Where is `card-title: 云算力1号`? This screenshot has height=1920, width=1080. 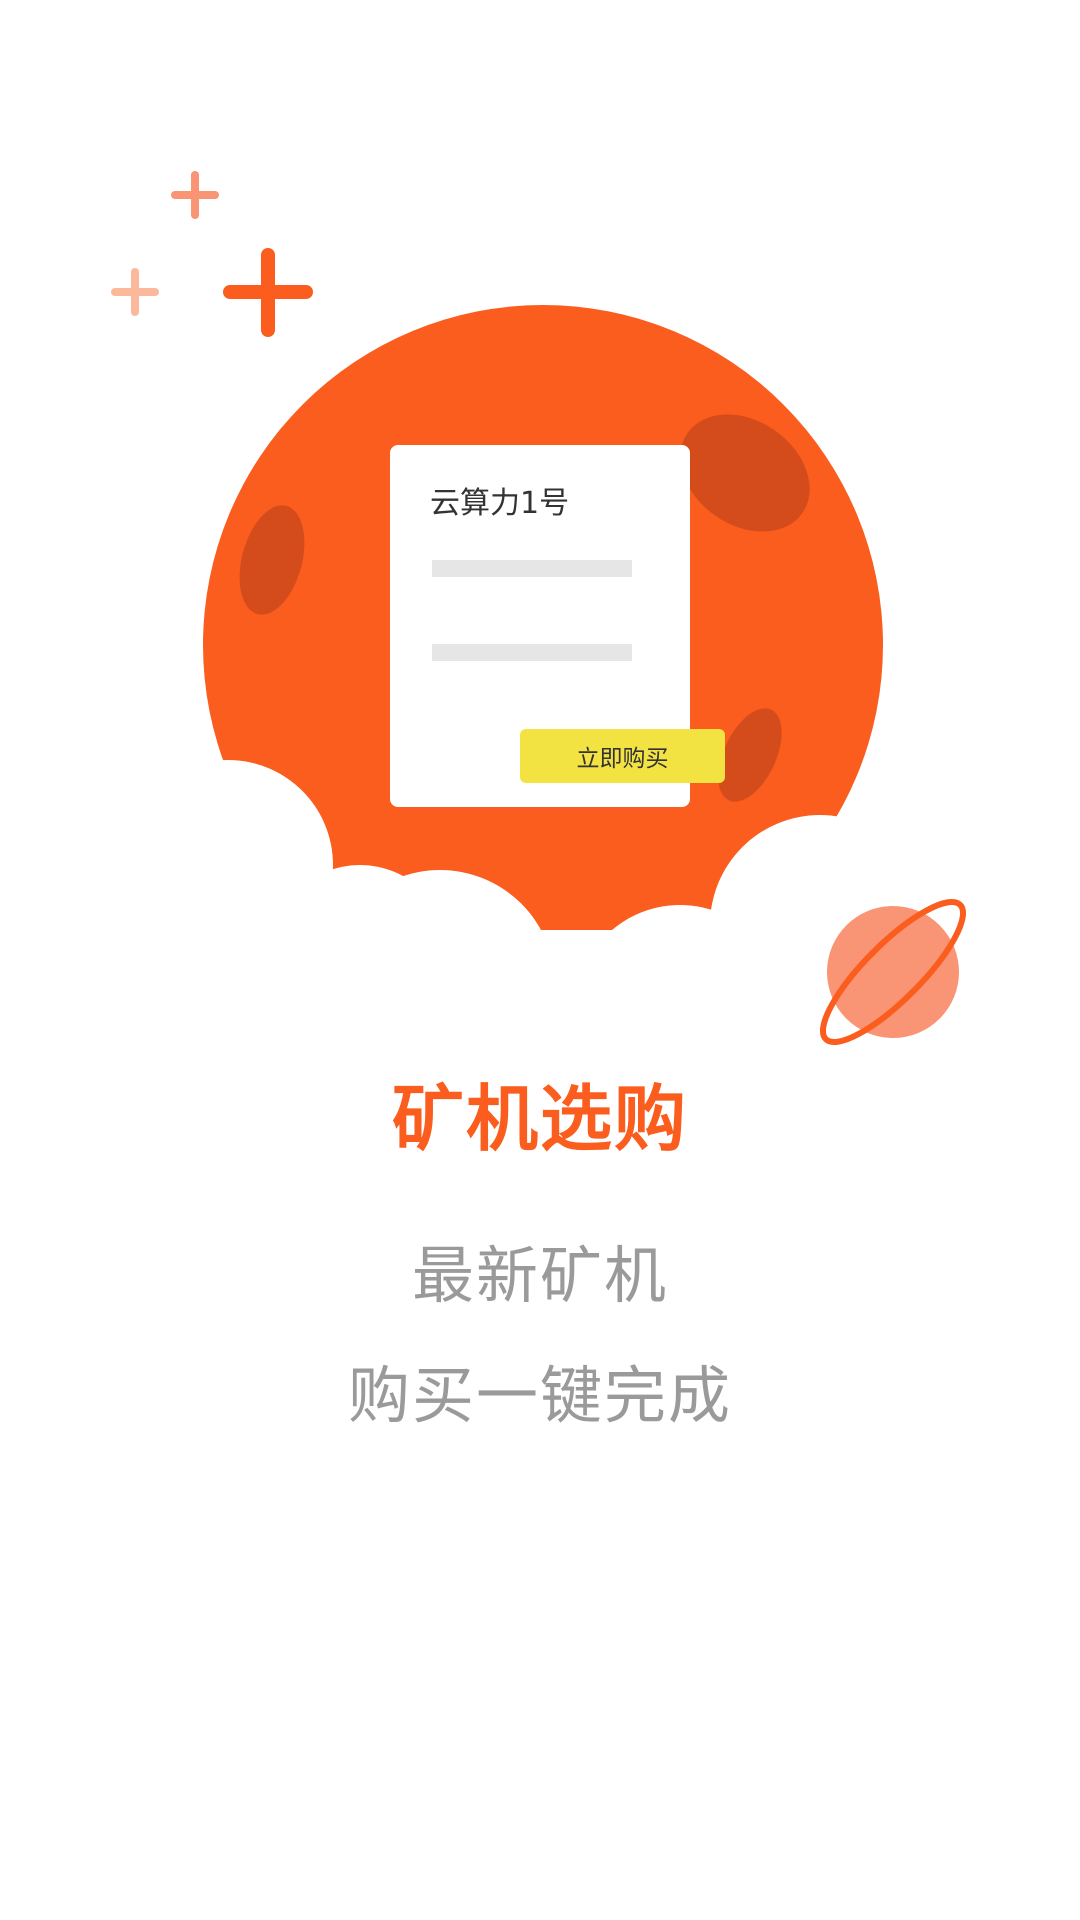 card-title: 云算力1号 is located at coordinates (500, 503).